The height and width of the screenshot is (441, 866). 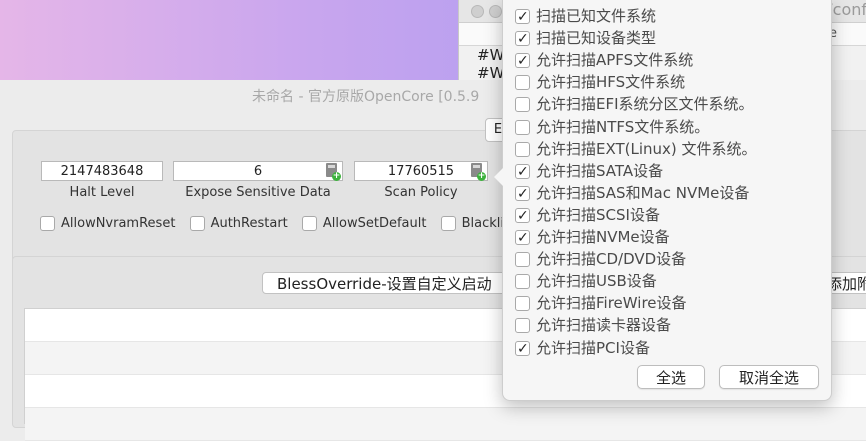 I want to click on scan-policy-value: 17760515, so click(x=421, y=171).